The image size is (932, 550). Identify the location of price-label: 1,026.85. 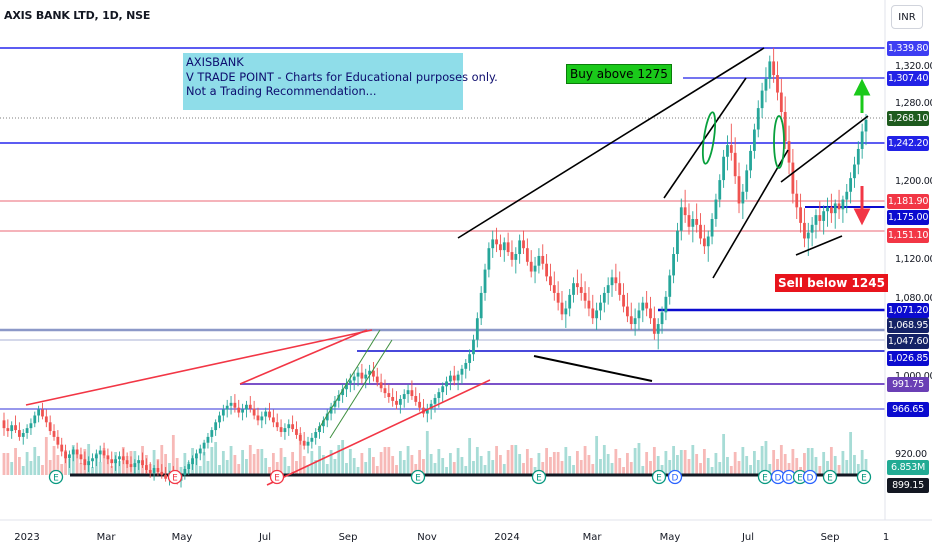
(908, 358).